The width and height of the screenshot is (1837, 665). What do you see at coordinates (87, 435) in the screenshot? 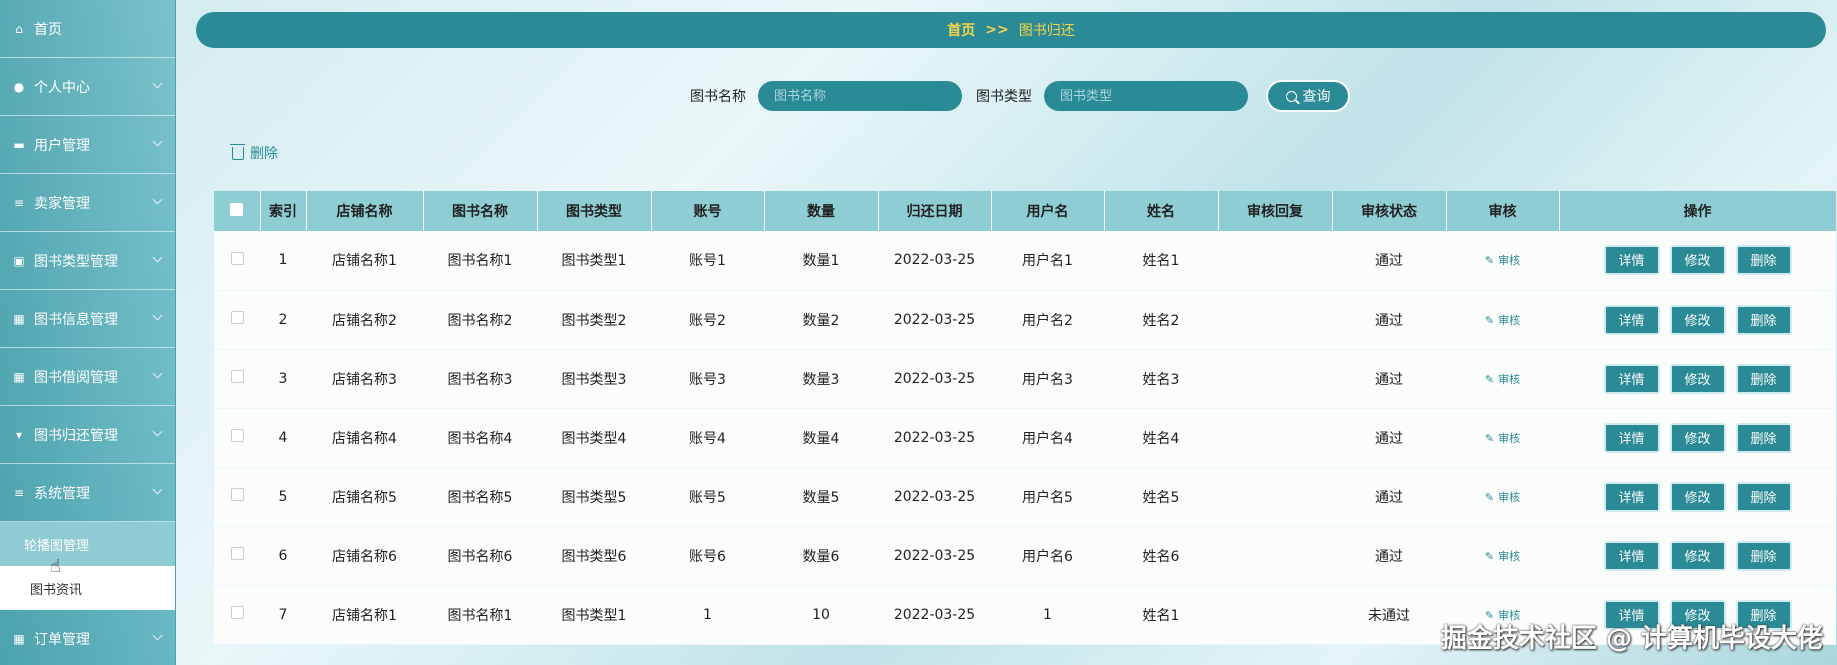
I see `sidebar-item-7: ▾ 图书归还管理` at bounding box center [87, 435].